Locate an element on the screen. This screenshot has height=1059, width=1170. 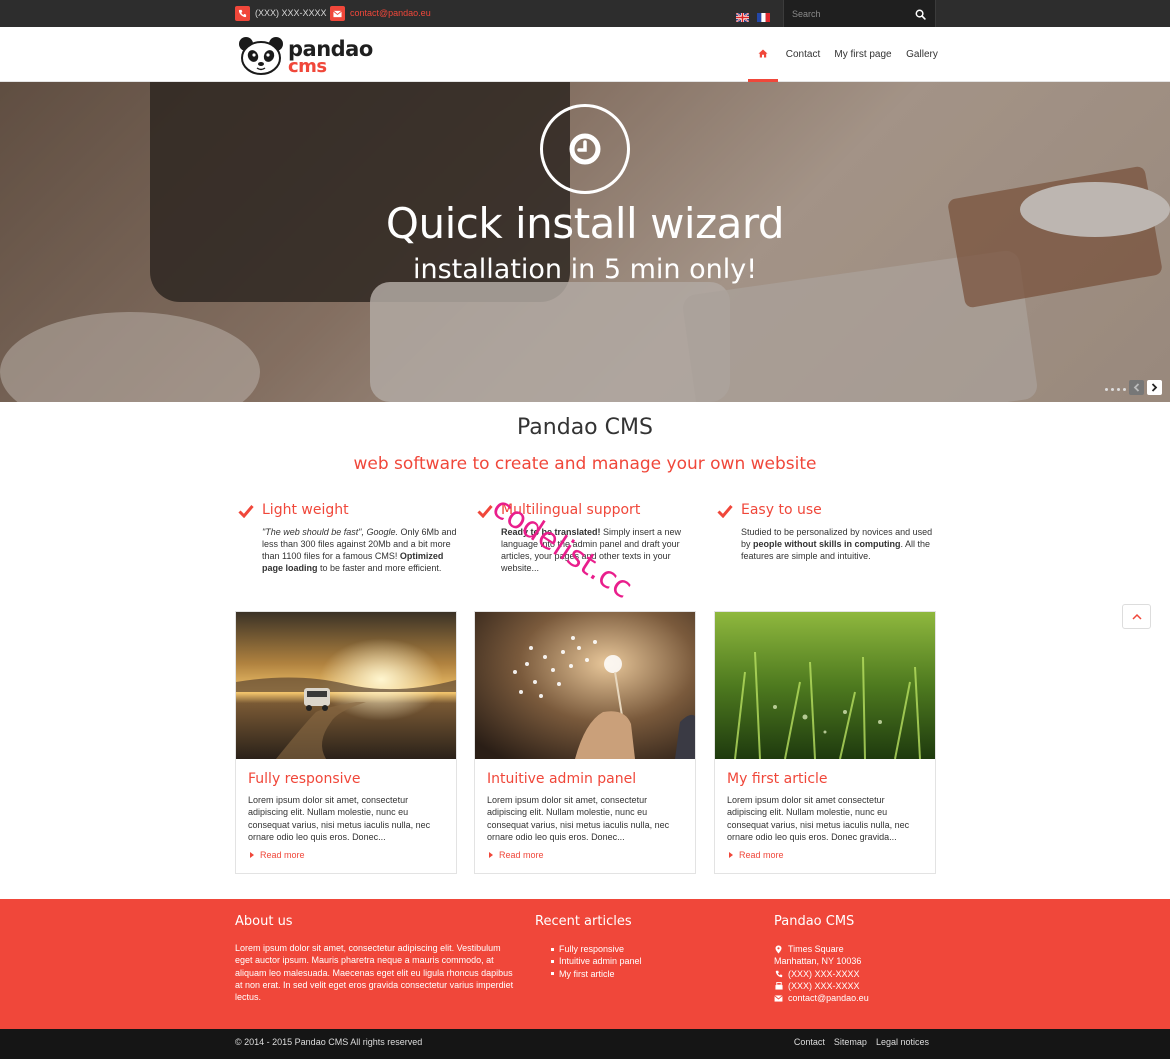
footer-recent-title: Recent articles is located at coordinates (583, 921).